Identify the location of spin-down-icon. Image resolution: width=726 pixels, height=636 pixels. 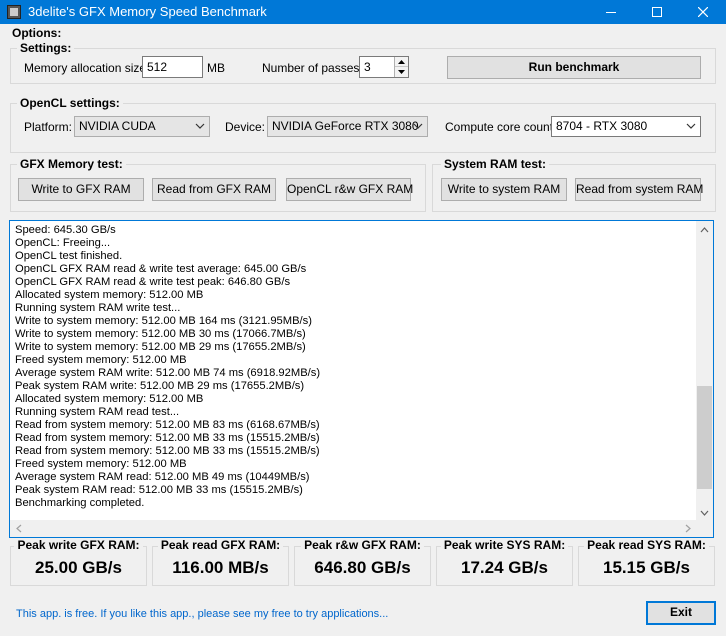
(401, 72).